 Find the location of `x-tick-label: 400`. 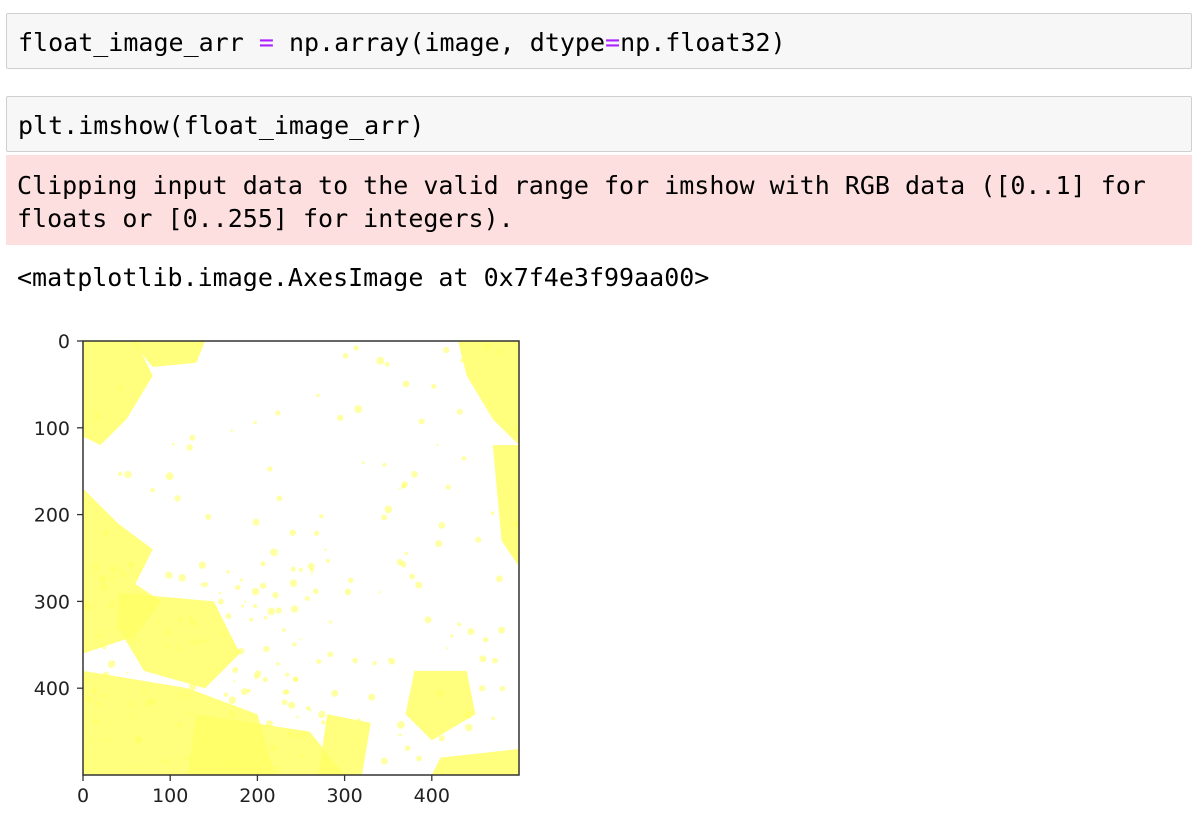

x-tick-label: 400 is located at coordinates (432, 796).